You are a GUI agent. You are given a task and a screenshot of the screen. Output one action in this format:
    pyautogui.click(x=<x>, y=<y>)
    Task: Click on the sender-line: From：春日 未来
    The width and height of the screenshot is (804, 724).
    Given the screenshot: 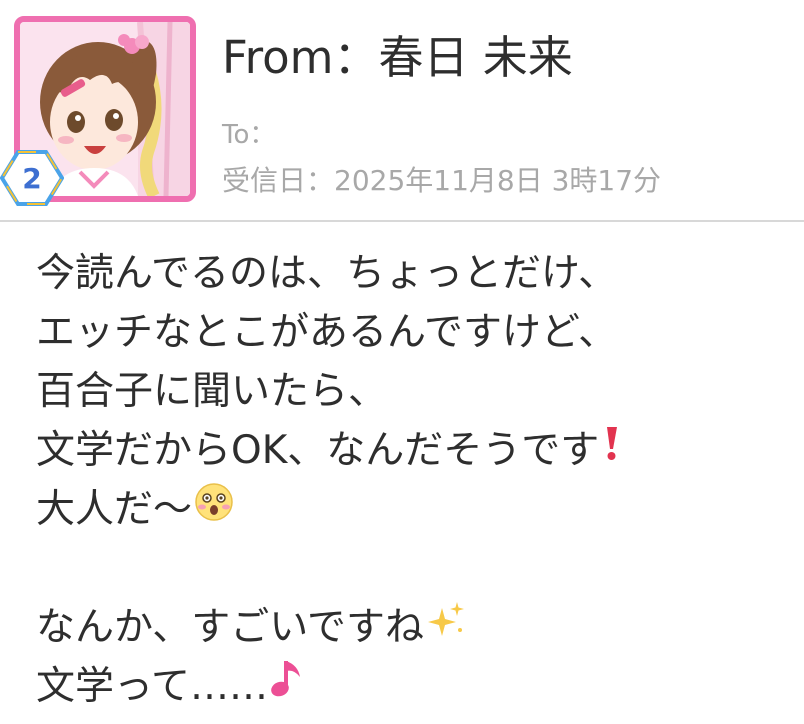 What is the action you would take?
    pyautogui.click(x=397, y=58)
    